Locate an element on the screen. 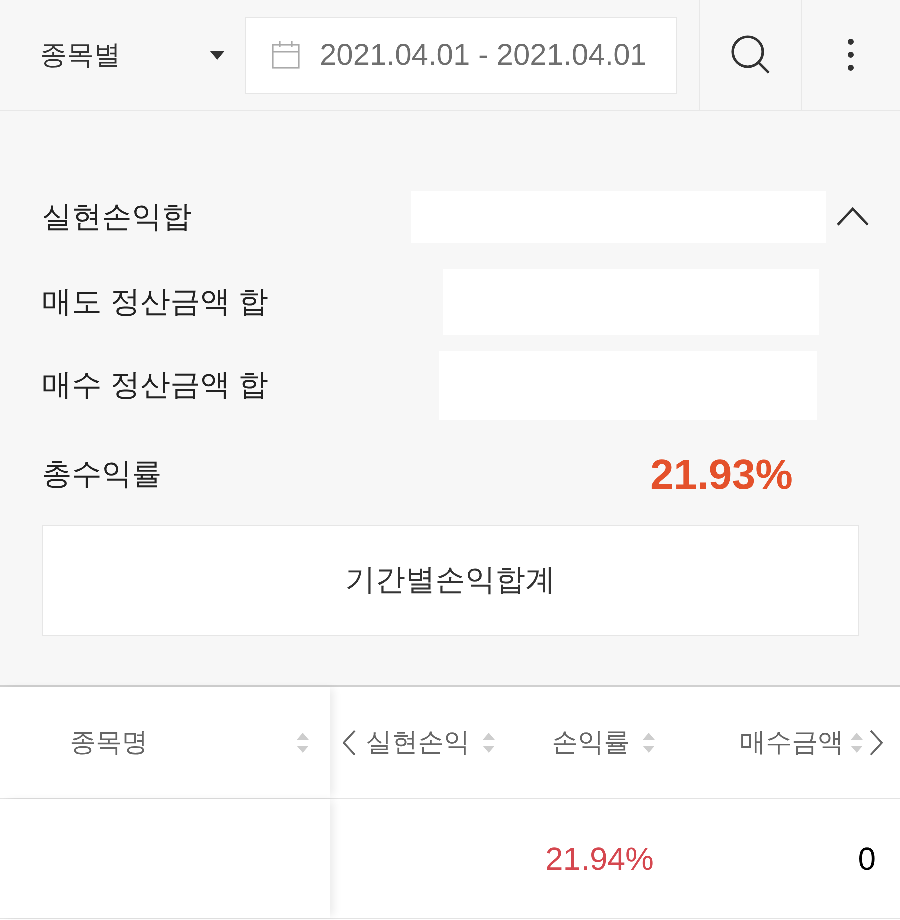  column-header: 실현손익 is located at coordinates (415, 742).